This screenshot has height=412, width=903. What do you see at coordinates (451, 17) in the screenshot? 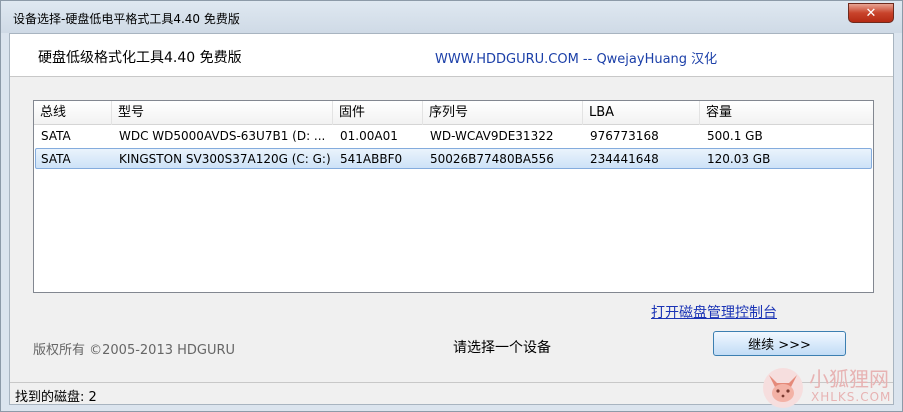
I see `title-bar: 设备选择-硬盘低电平格式工具4.40 免费版 ✕` at bounding box center [451, 17].